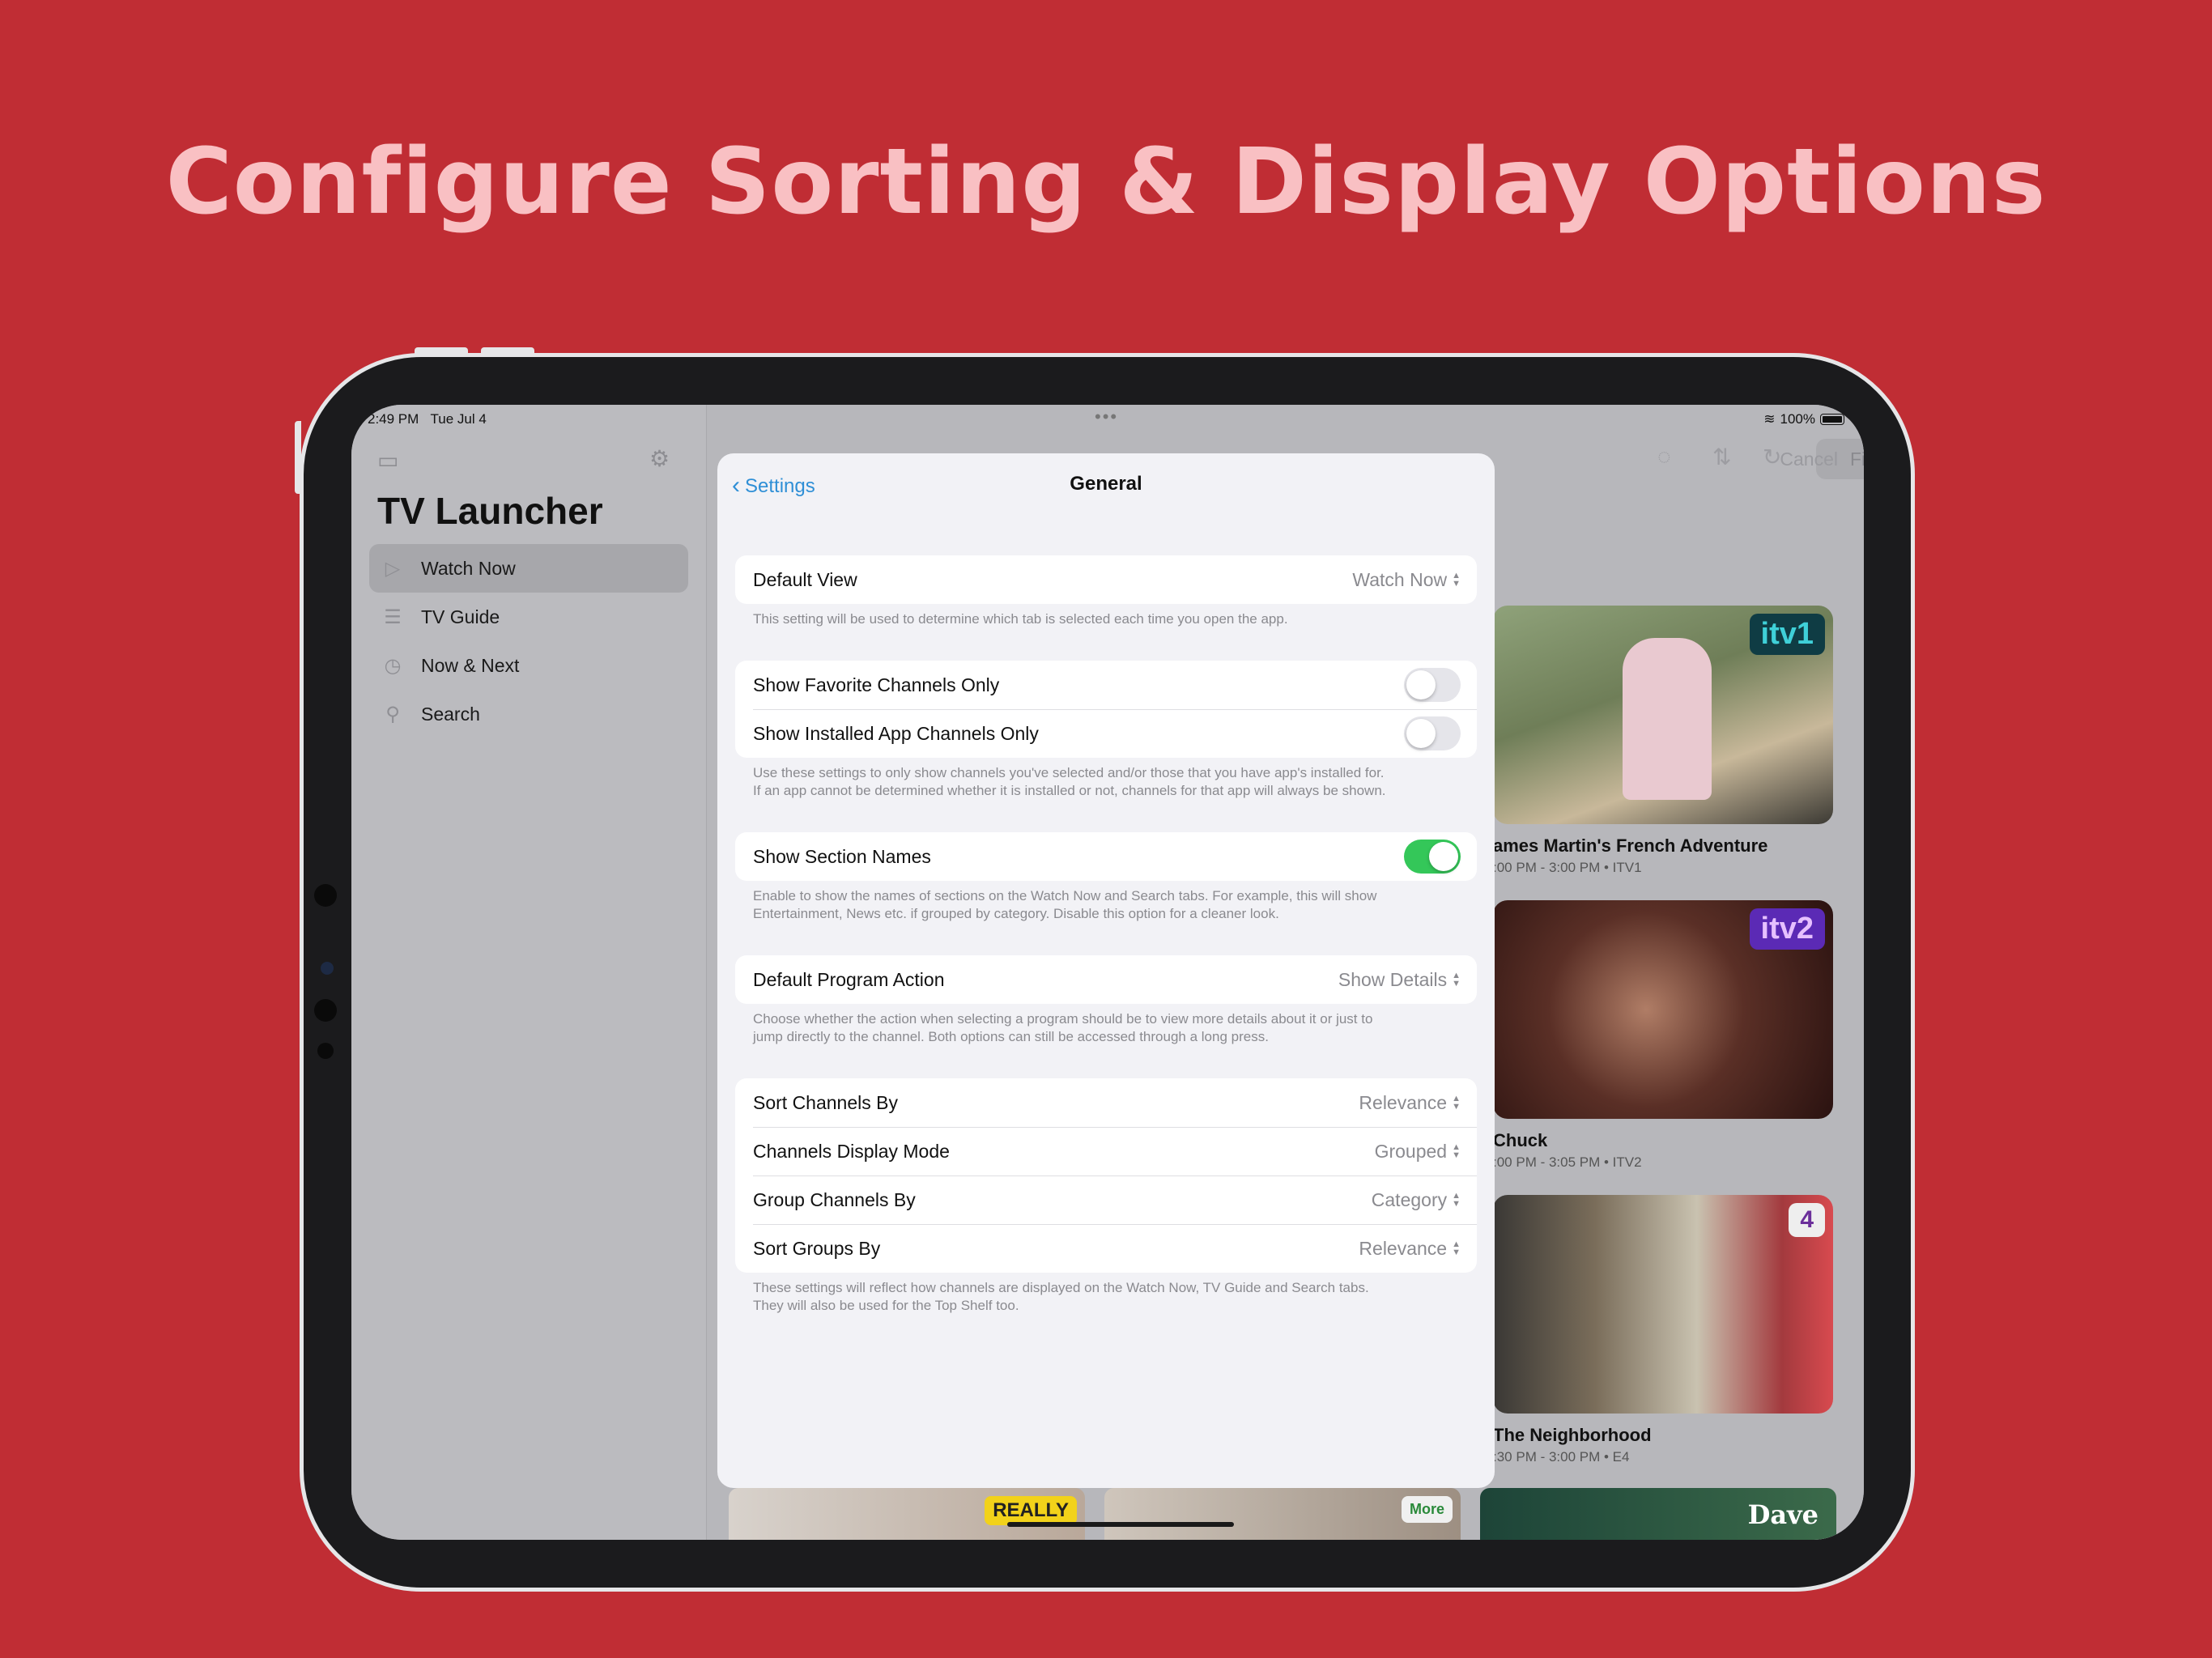 This screenshot has width=2212, height=1658. I want to click on cancel-button: Cancel, so click(1809, 459).